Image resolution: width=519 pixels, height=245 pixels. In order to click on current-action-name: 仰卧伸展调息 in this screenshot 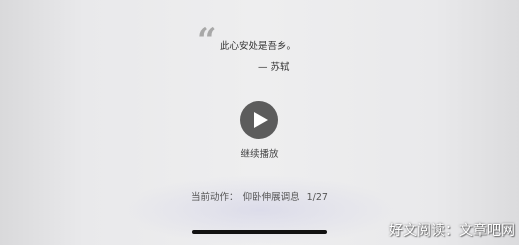, I will do `click(271, 197)`.